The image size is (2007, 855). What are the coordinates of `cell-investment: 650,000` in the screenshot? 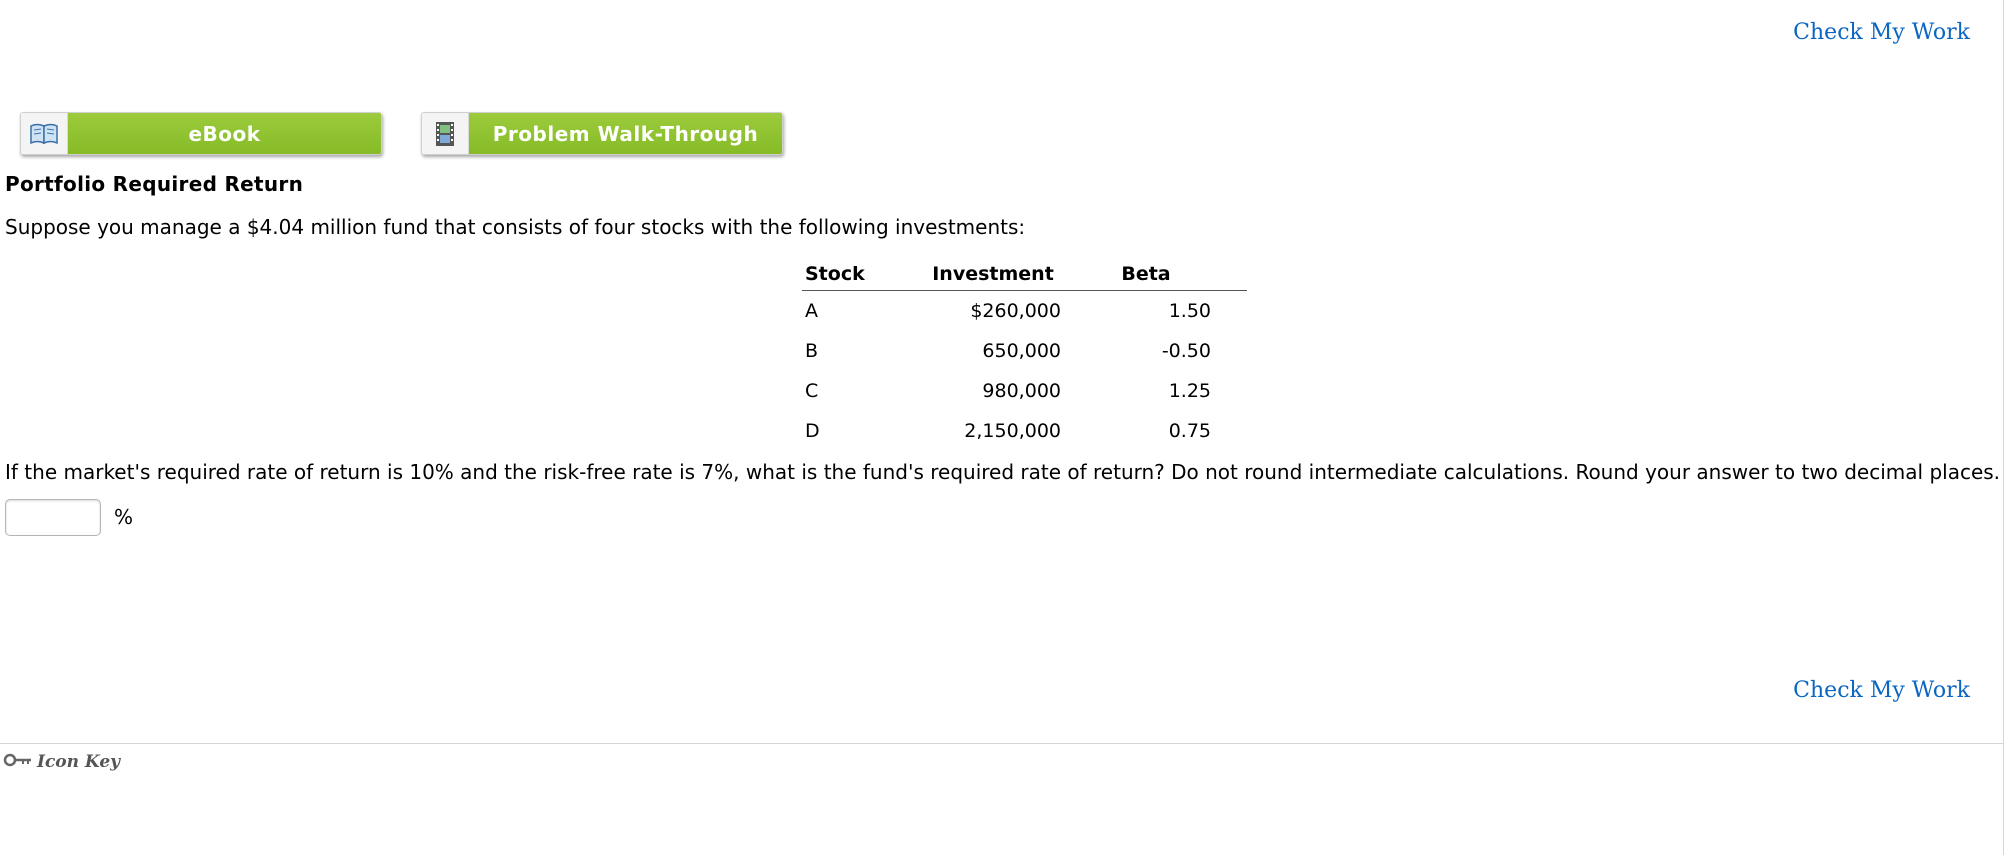 It's located at (1021, 351).